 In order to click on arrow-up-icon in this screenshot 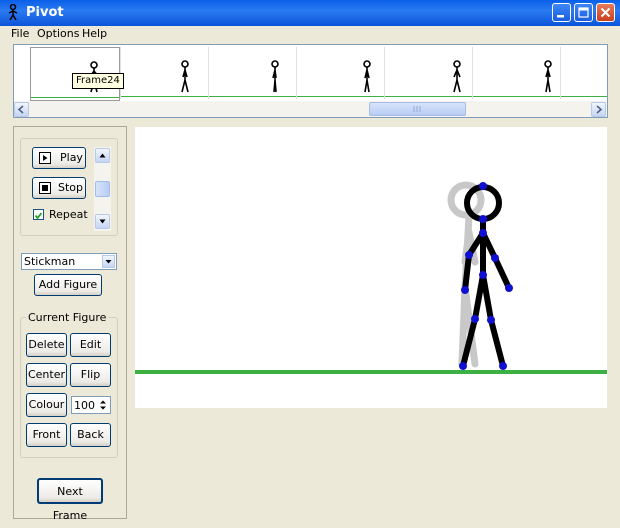, I will do `click(102, 155)`.